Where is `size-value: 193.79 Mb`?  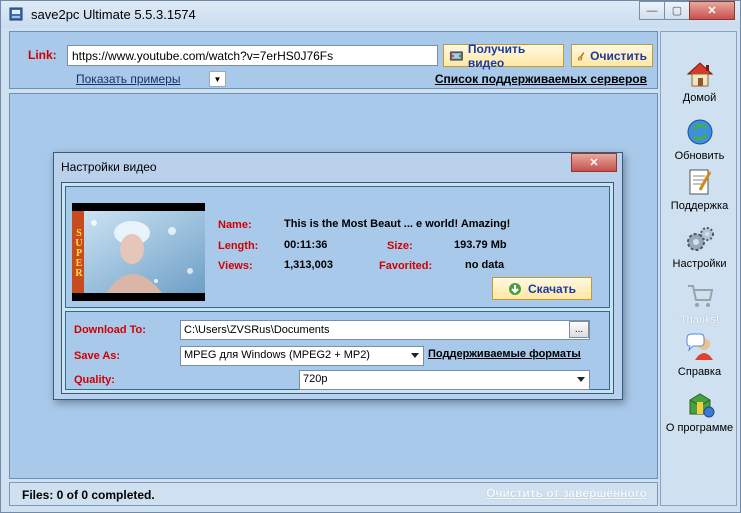
size-value: 193.79 Mb is located at coordinates (480, 245).